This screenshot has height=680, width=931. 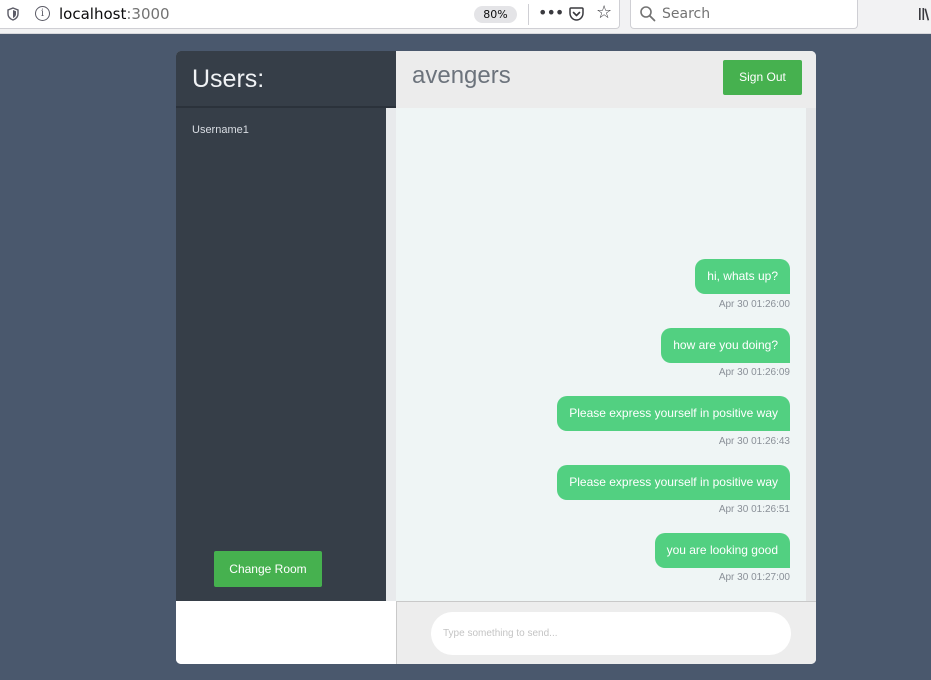 What do you see at coordinates (576, 14) in the screenshot?
I see `pocket-icon` at bounding box center [576, 14].